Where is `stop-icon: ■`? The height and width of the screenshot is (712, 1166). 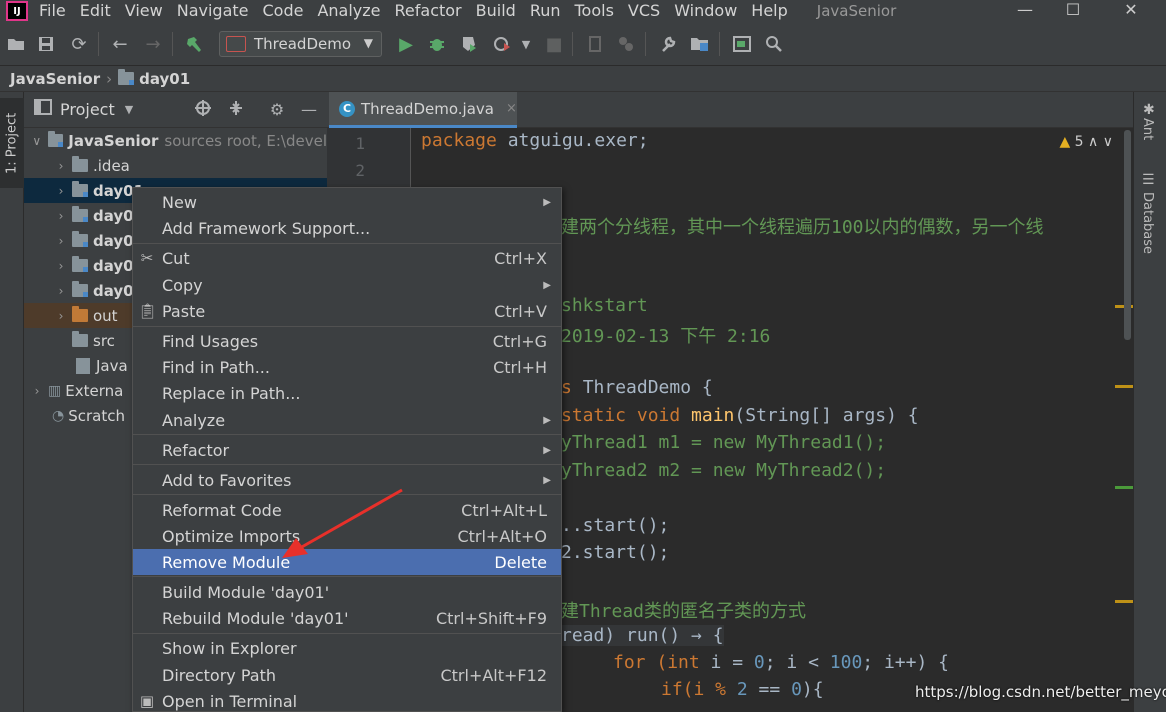 stop-icon: ■ is located at coordinates (554, 44).